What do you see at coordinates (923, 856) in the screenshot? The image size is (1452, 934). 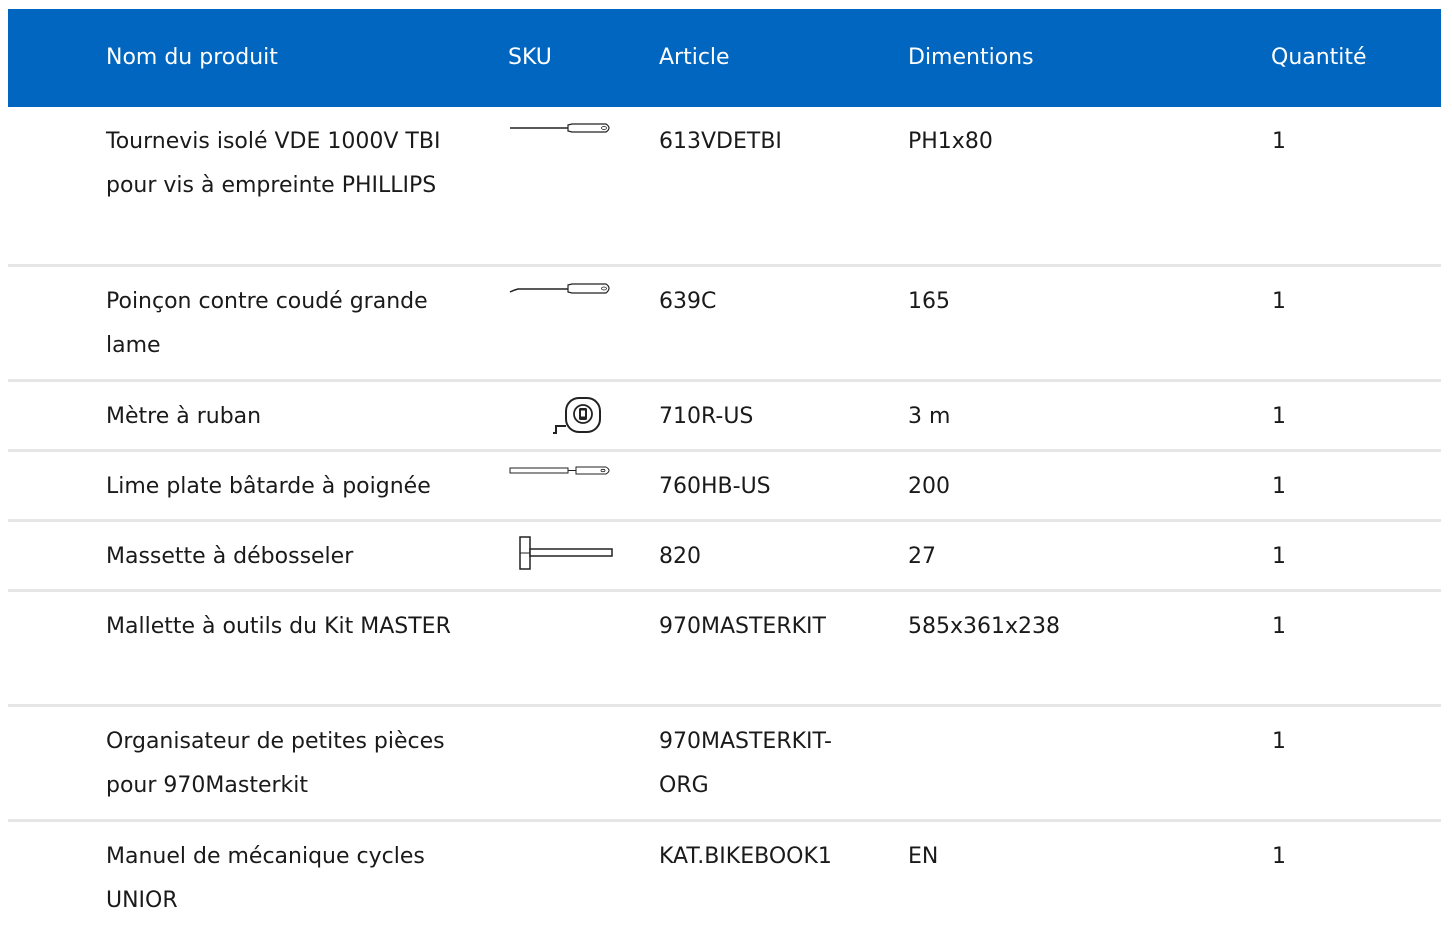 I see `dimensions: EN` at bounding box center [923, 856].